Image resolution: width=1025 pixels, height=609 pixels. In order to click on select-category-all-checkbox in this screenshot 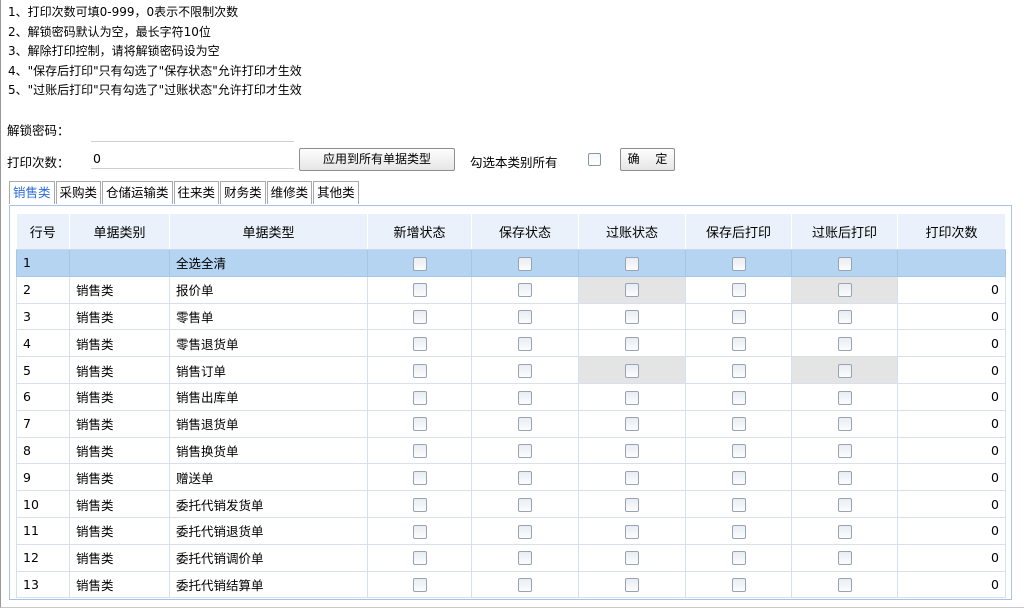, I will do `click(594, 159)`.